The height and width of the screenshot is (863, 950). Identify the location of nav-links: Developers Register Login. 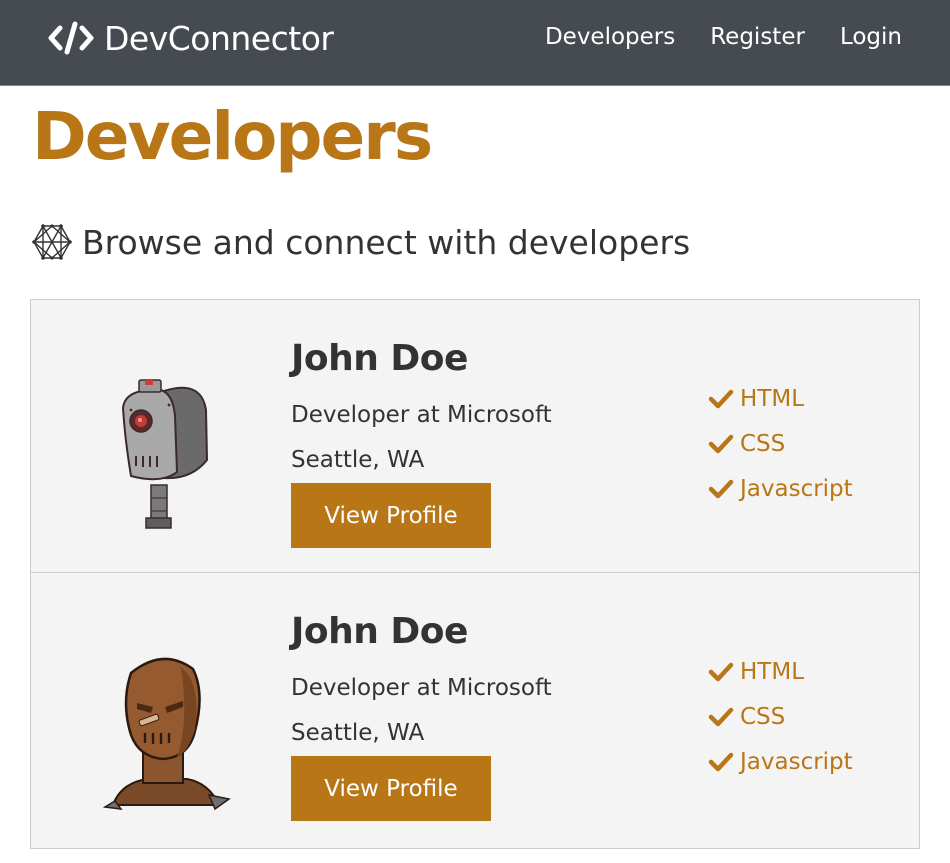
(706, 37).